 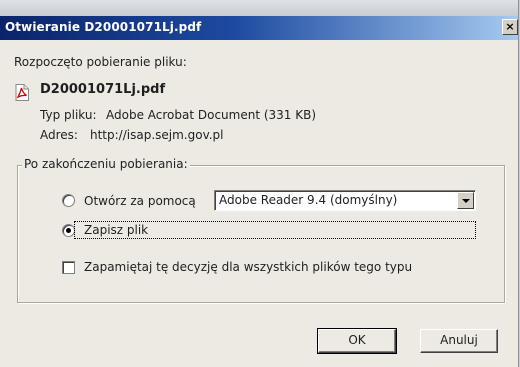 What do you see at coordinates (140, 201) in the screenshot?
I see `open-with-label: Otwórz za pomocą` at bounding box center [140, 201].